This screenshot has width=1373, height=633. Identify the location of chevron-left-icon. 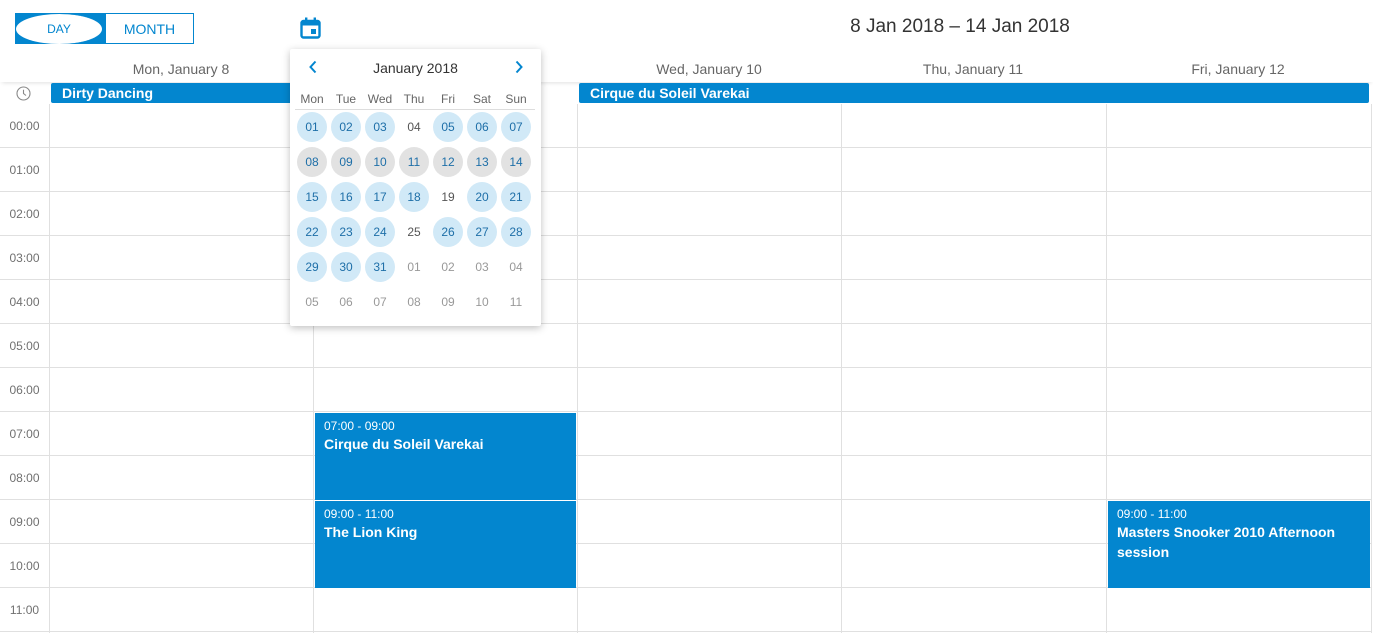
(313, 67).